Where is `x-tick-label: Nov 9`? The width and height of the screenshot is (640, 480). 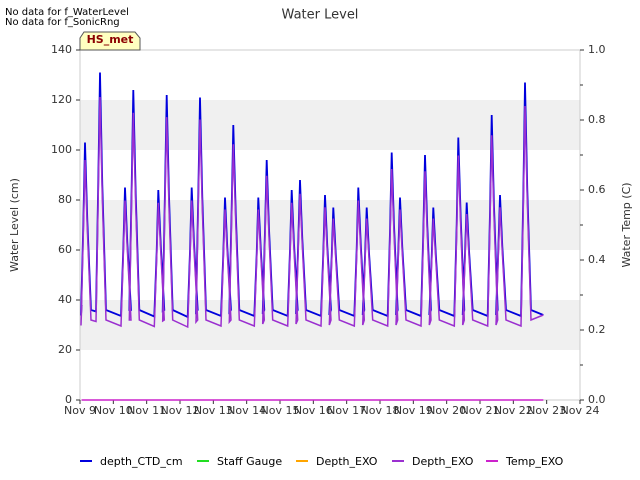 x-tick-label: Nov 9 is located at coordinates (80, 410).